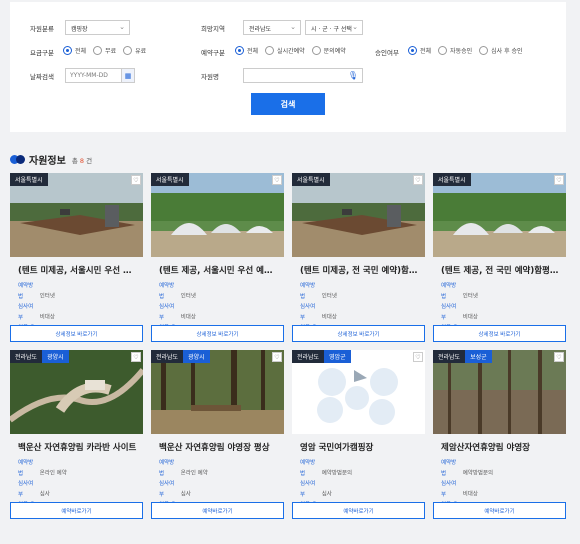 Image resolution: width=580 pixels, height=544 pixels. I want to click on fee-radio-group: 전체 무료 유료, so click(104, 50).